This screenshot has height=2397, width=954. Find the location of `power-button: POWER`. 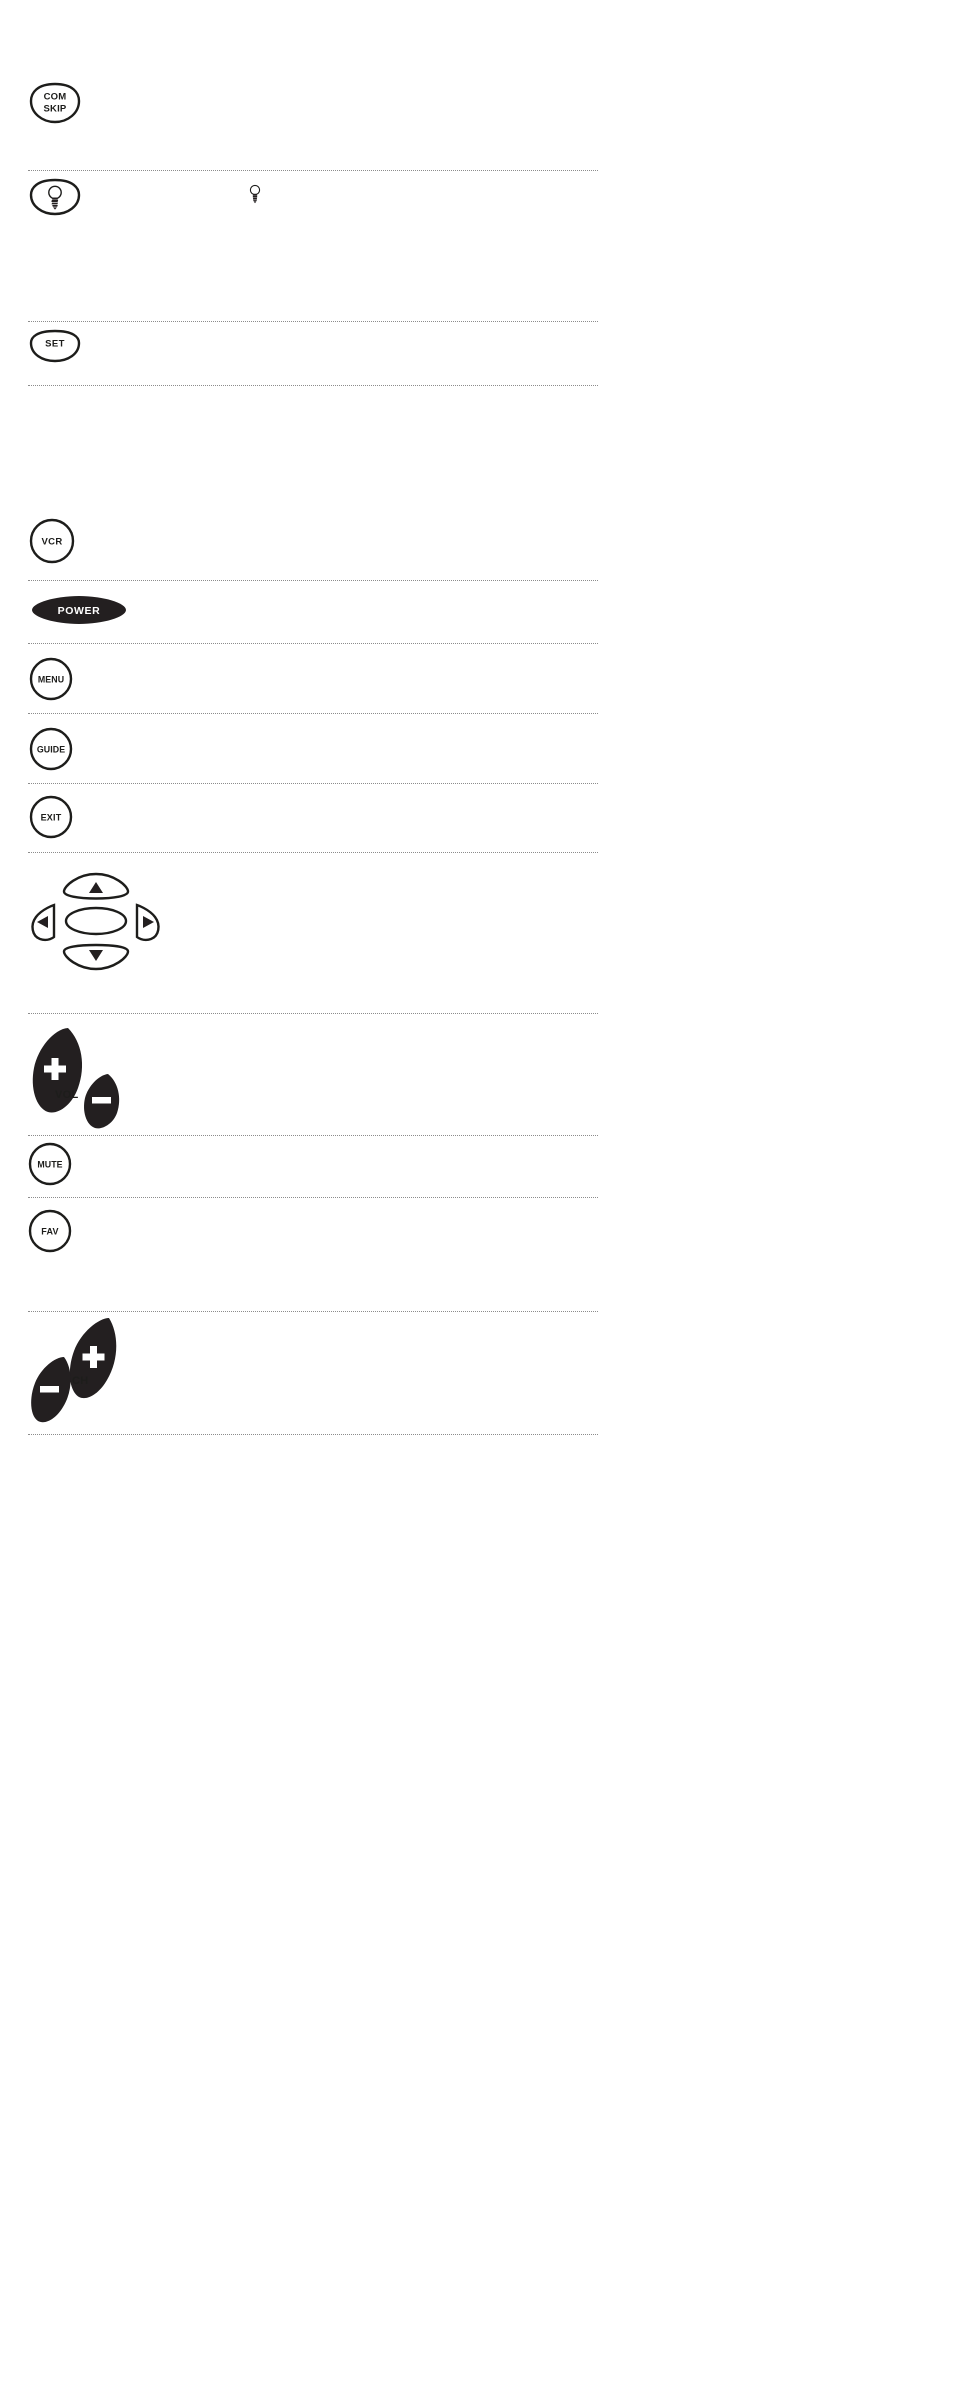

power-button: POWER is located at coordinates (79, 610).